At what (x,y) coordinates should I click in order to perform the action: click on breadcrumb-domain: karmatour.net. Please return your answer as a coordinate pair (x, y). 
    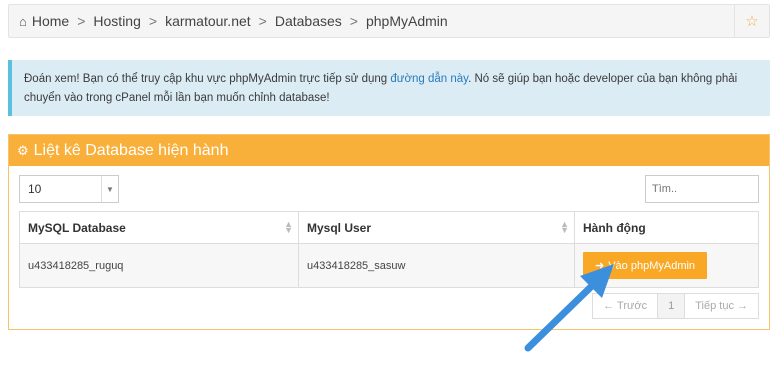
    Looking at the image, I should click on (208, 21).